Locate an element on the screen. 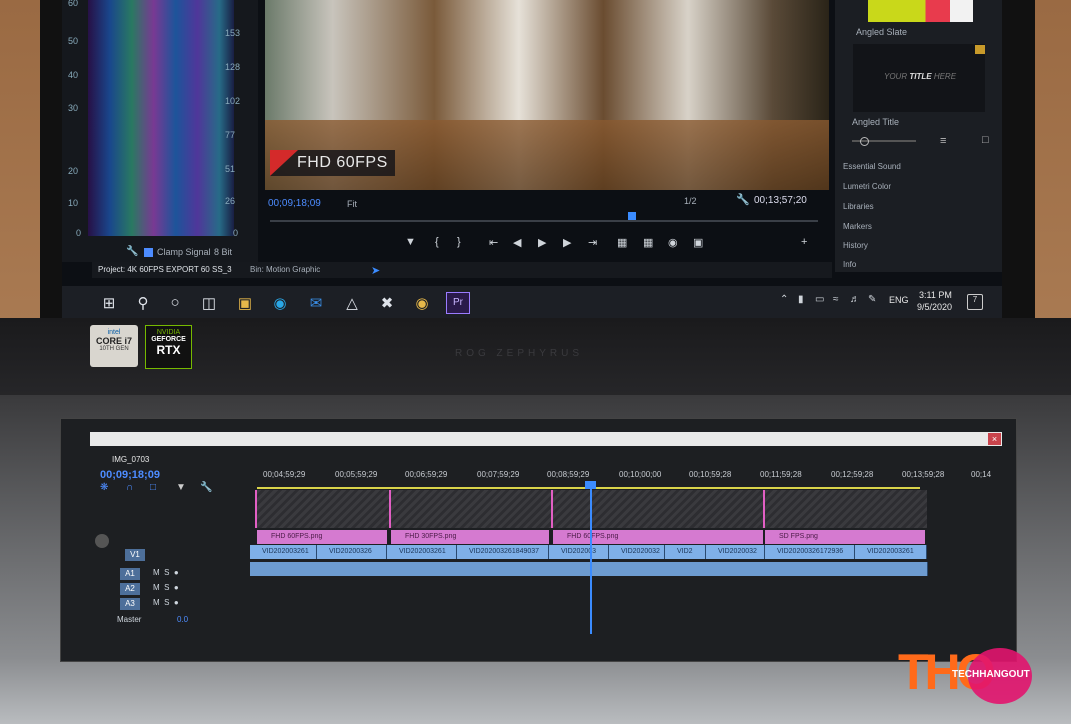  tray-chevron-icon: ⌃ is located at coordinates (784, 299).